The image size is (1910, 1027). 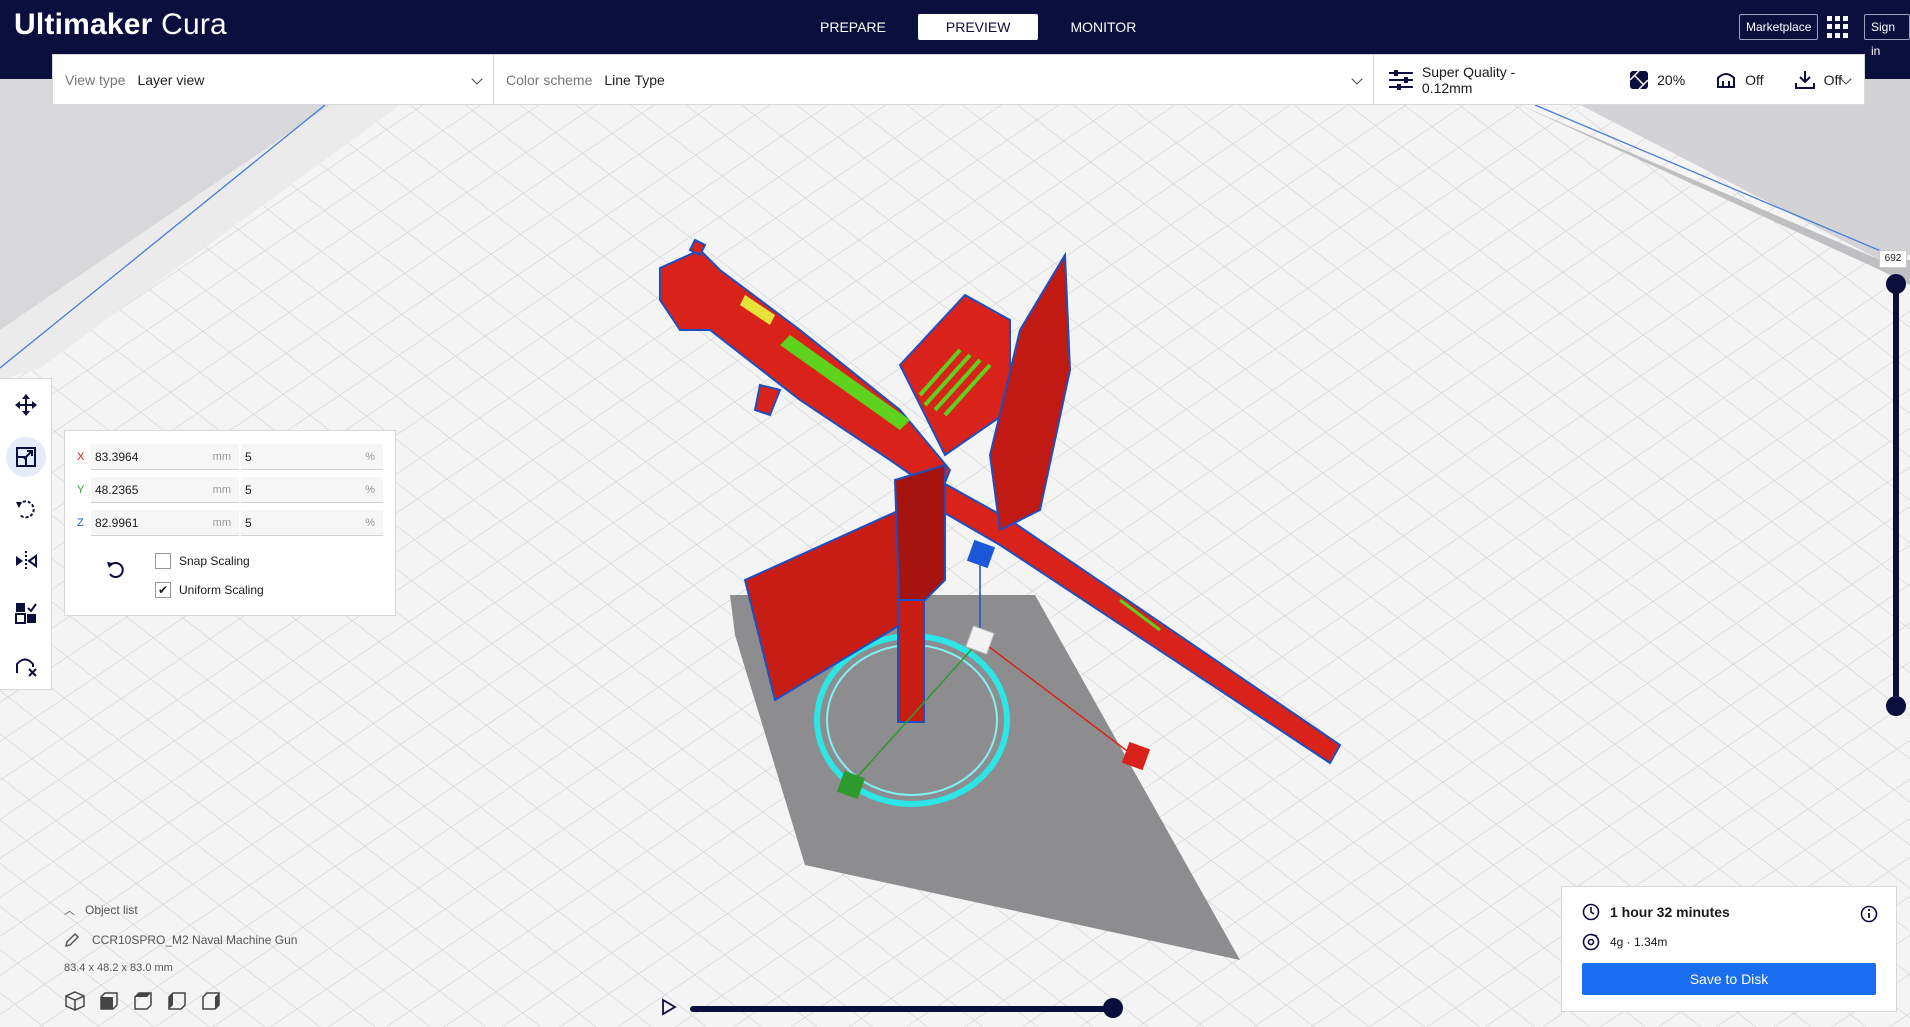 What do you see at coordinates (312, 457) in the screenshot?
I see `x-percent-input: 5 %` at bounding box center [312, 457].